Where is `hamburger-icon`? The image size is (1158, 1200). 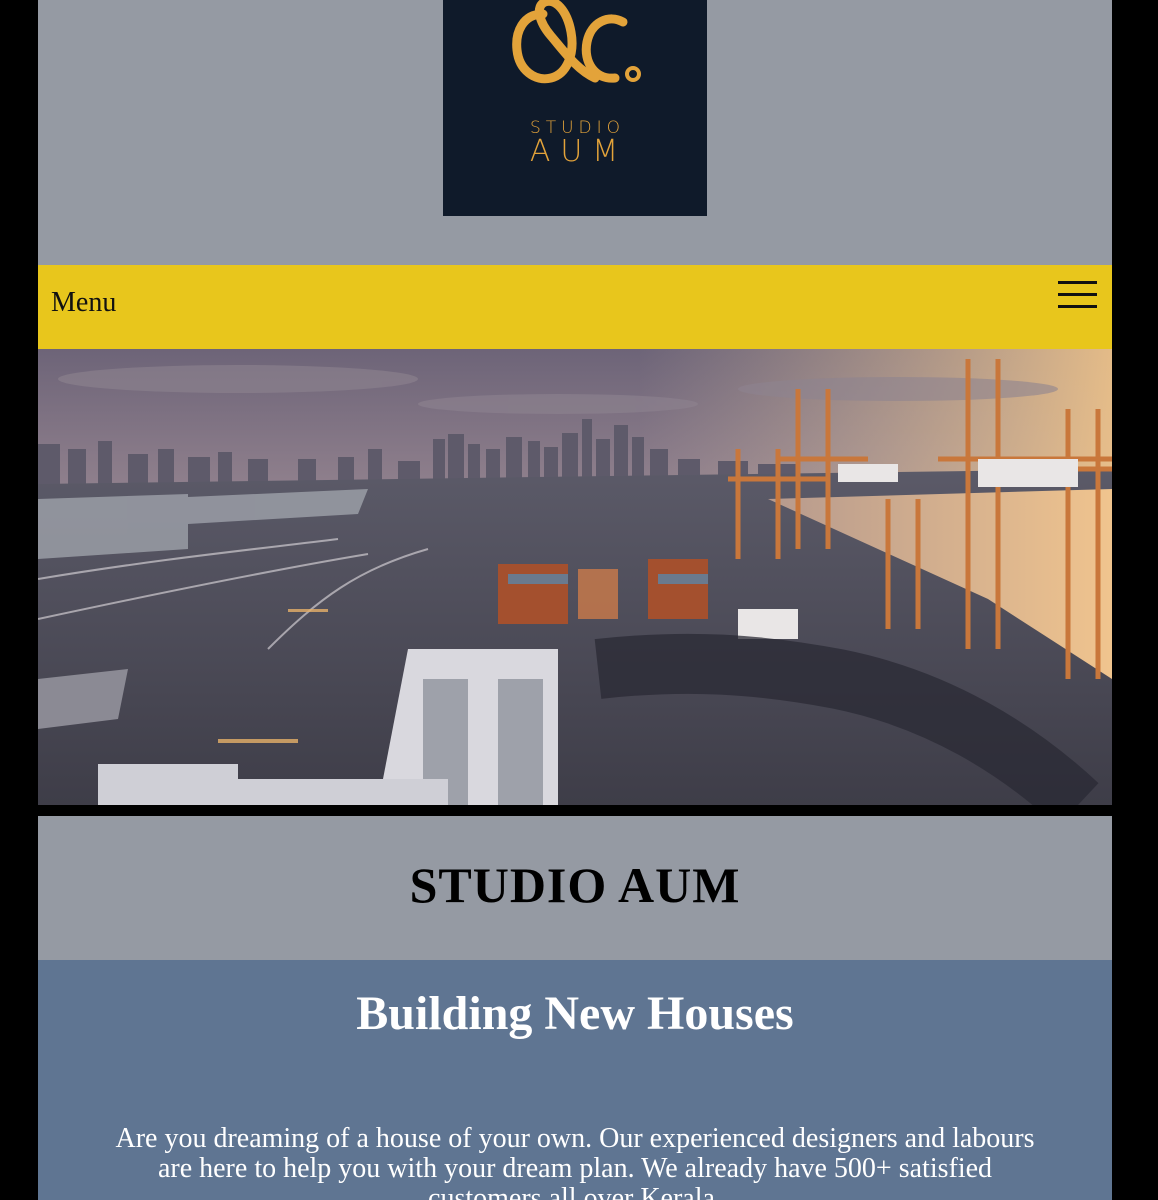 hamburger-icon is located at coordinates (1078, 296).